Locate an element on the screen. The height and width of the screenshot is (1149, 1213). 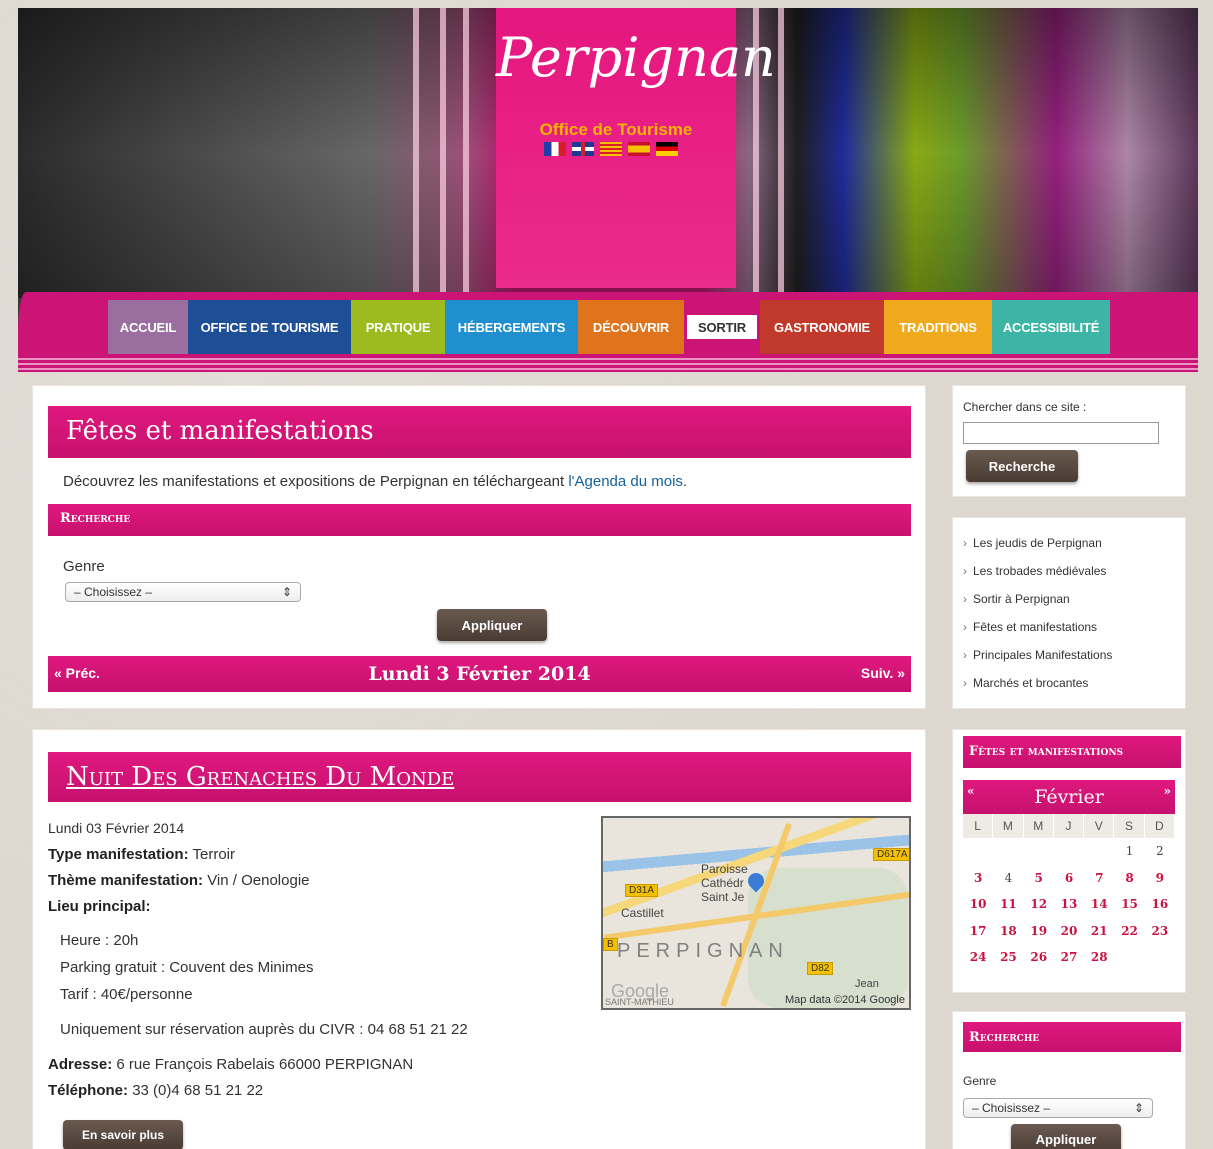
flag-fr-icon is located at coordinates (555, 149).